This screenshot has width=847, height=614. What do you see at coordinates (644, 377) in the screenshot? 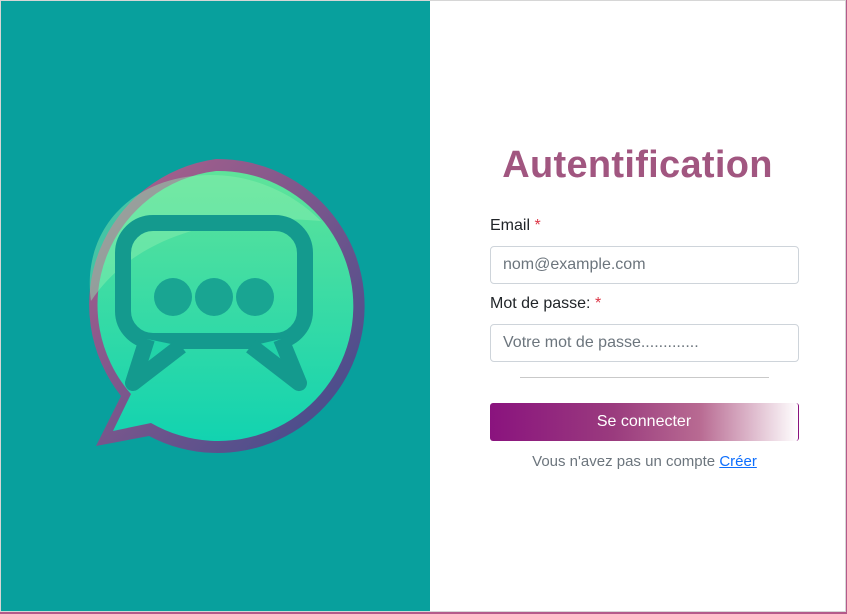
I see `divider` at bounding box center [644, 377].